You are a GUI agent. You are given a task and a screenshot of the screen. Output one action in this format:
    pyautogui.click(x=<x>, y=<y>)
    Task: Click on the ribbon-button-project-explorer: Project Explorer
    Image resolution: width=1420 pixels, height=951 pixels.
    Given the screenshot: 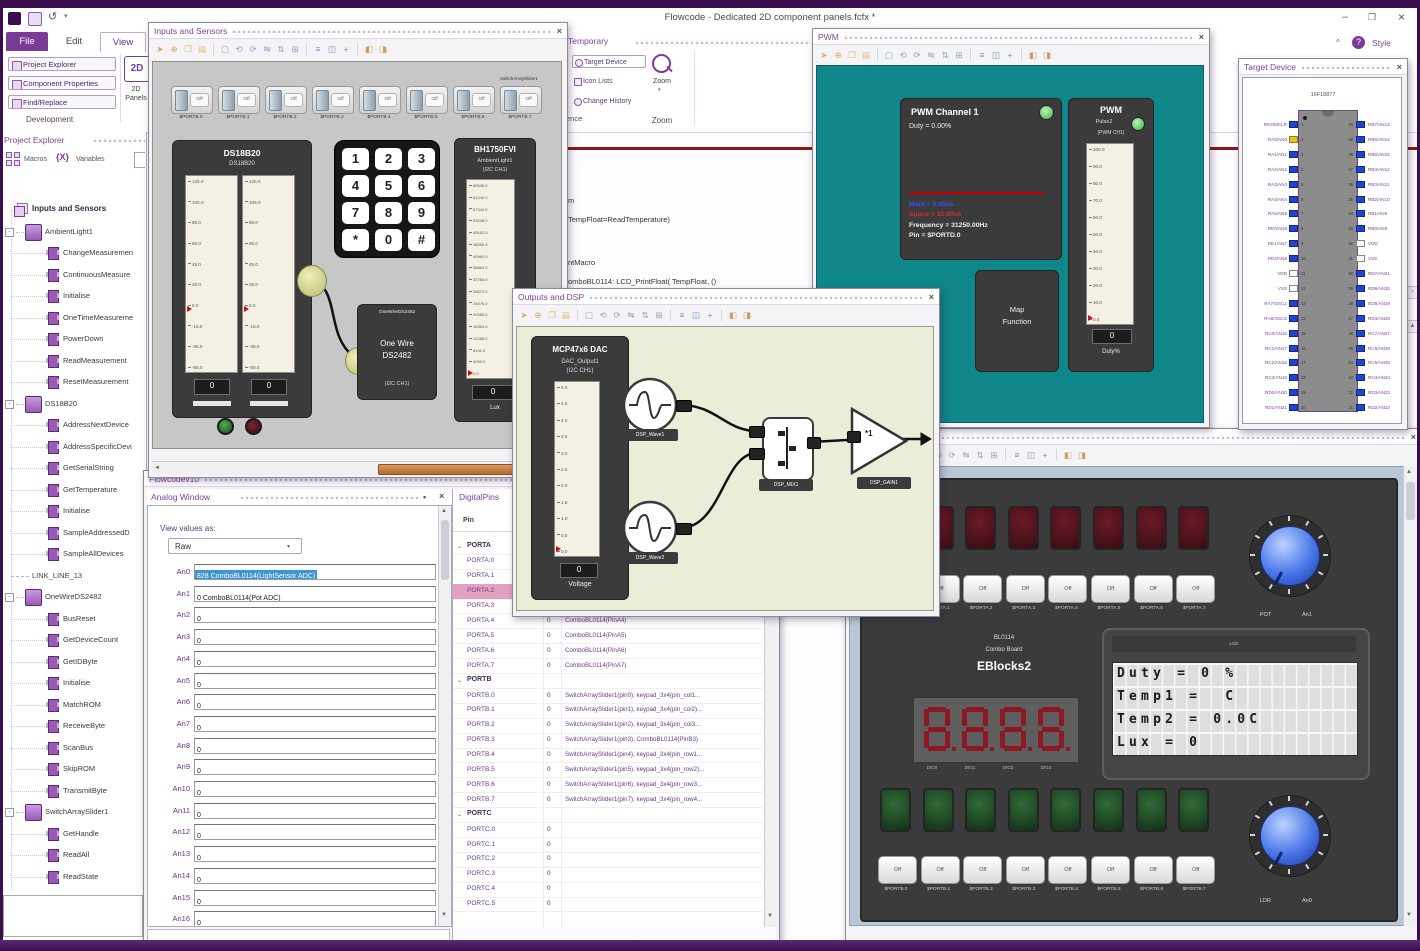 What is the action you would take?
    pyautogui.click(x=62, y=64)
    